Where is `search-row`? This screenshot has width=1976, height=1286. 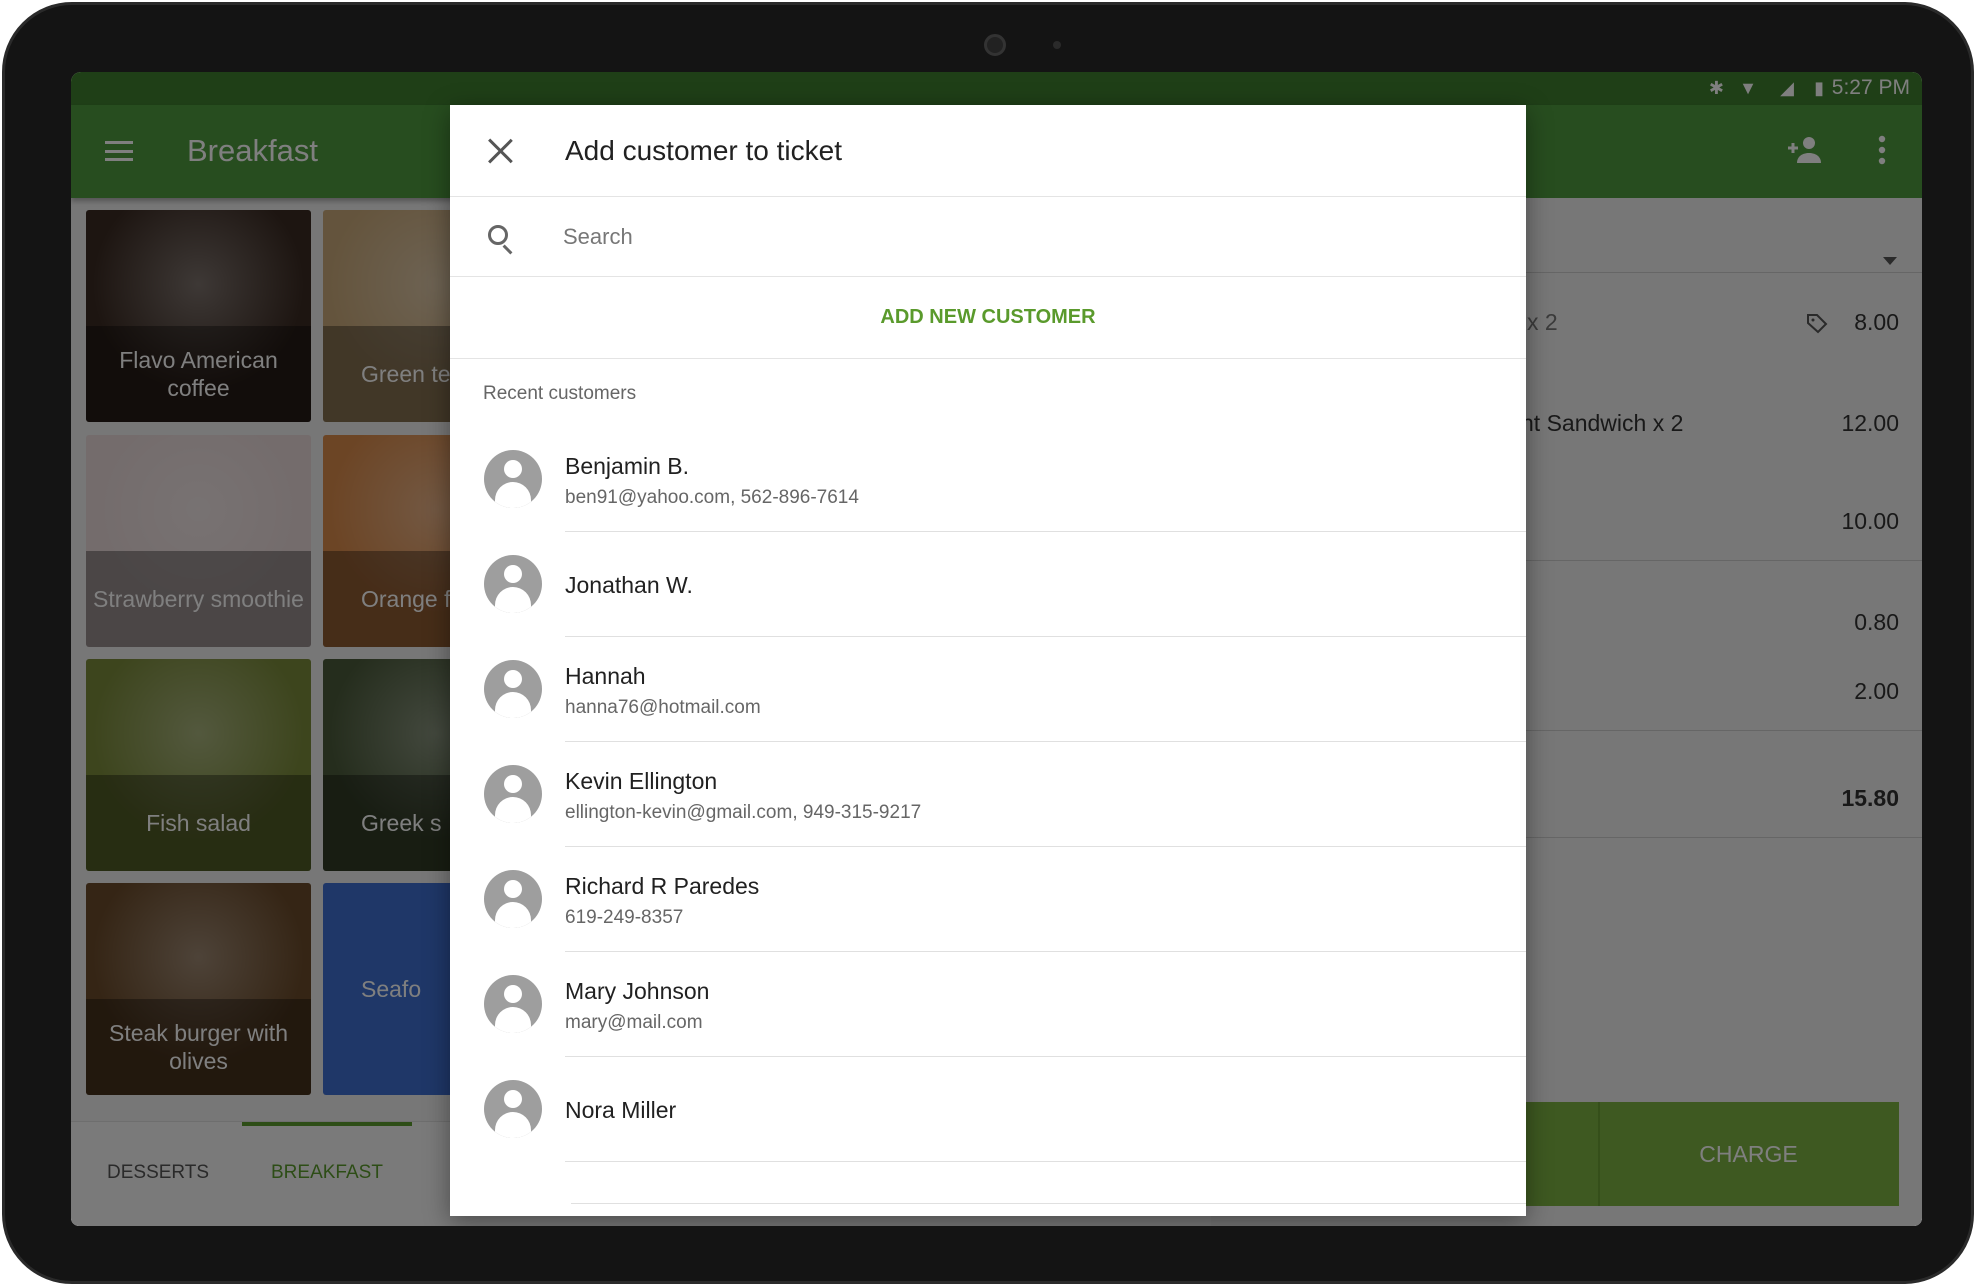 search-row is located at coordinates (988, 237).